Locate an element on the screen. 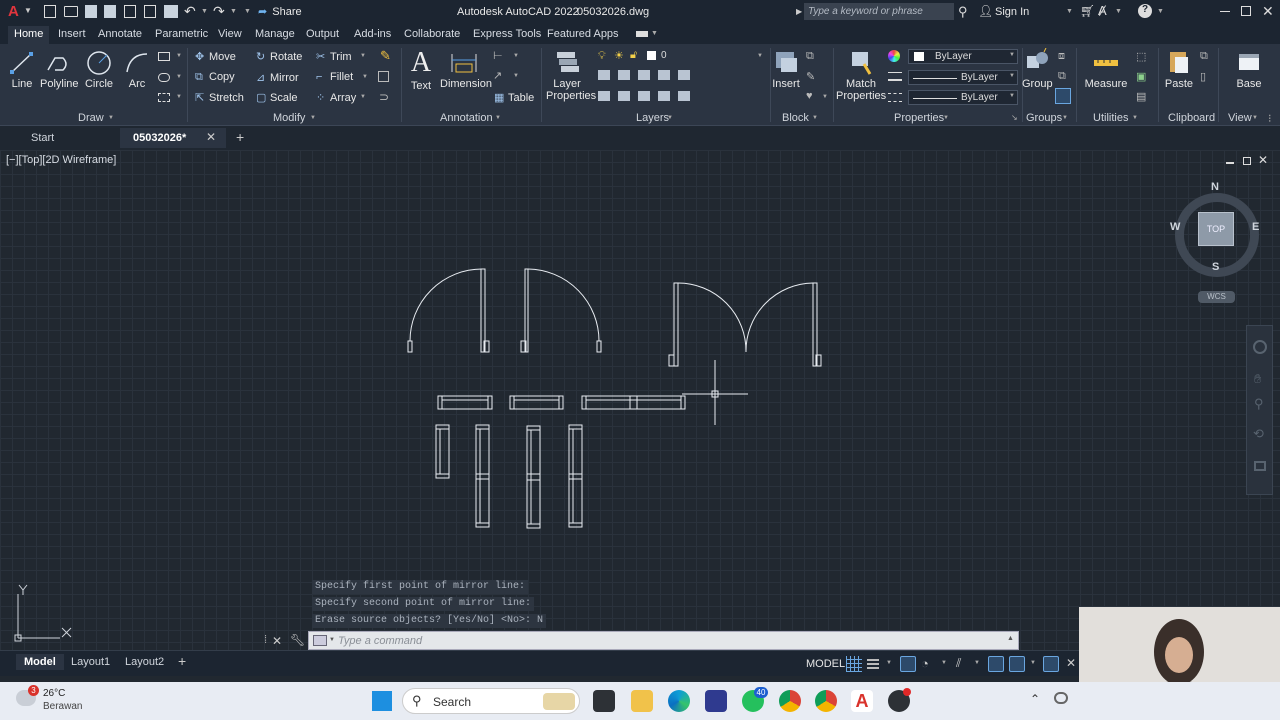 This screenshot has height=720, width=1280. autocad-logo-icon: A is located at coordinates (13, 11).